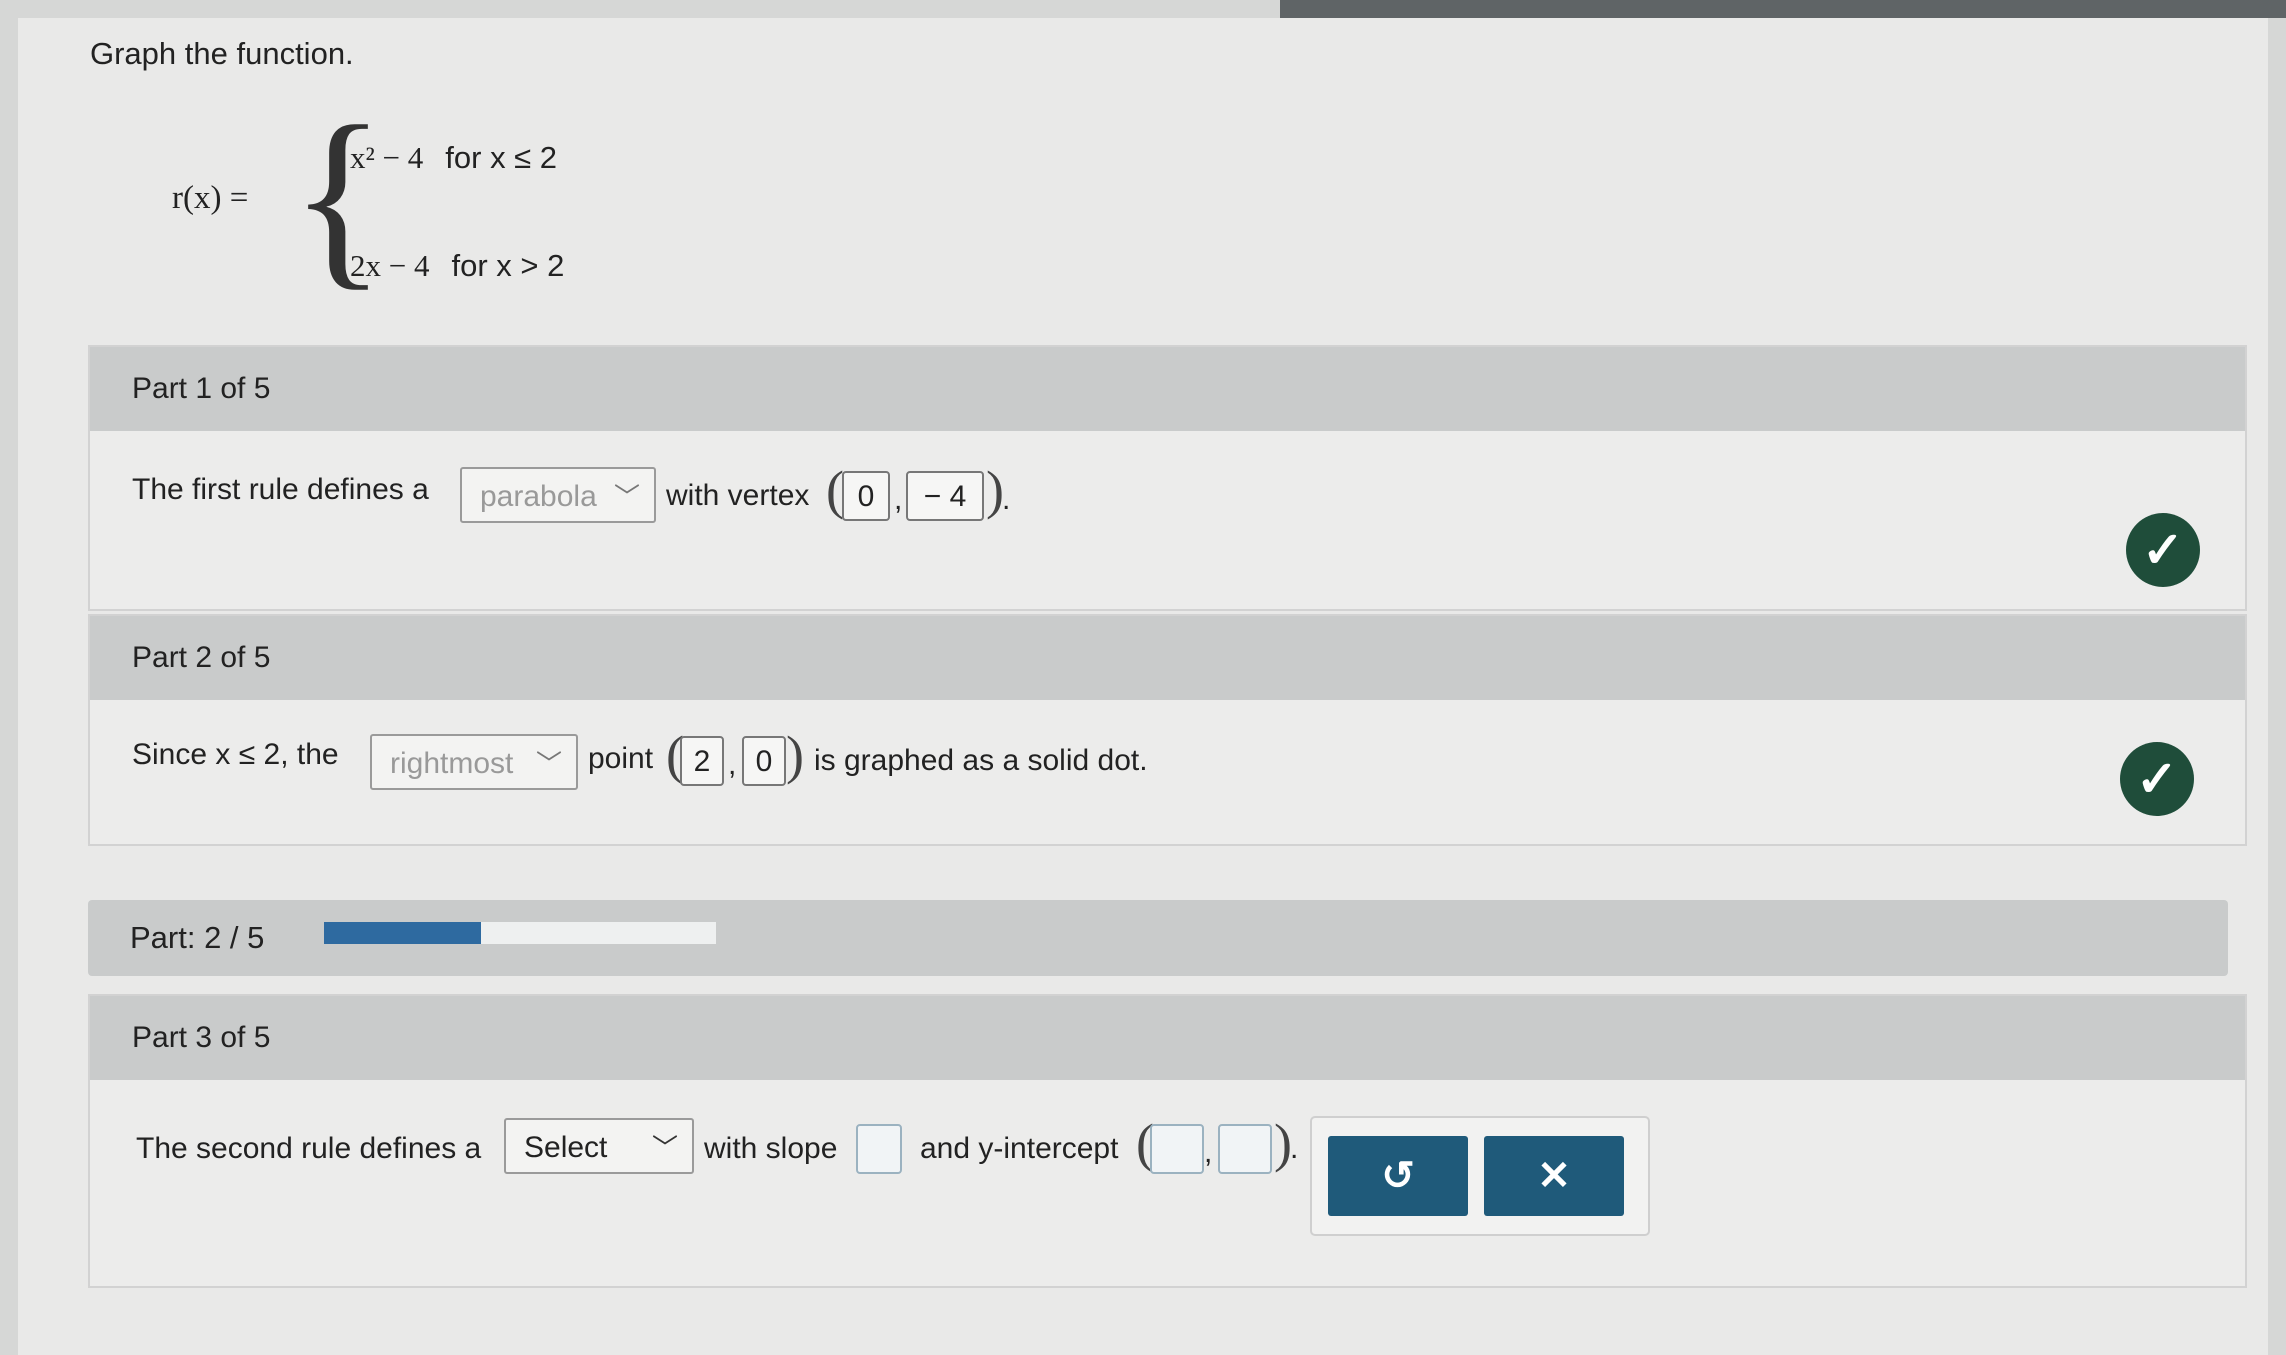 Image resolution: width=2286 pixels, height=1355 pixels. I want to click on vertex-y-input: − 4, so click(945, 496).